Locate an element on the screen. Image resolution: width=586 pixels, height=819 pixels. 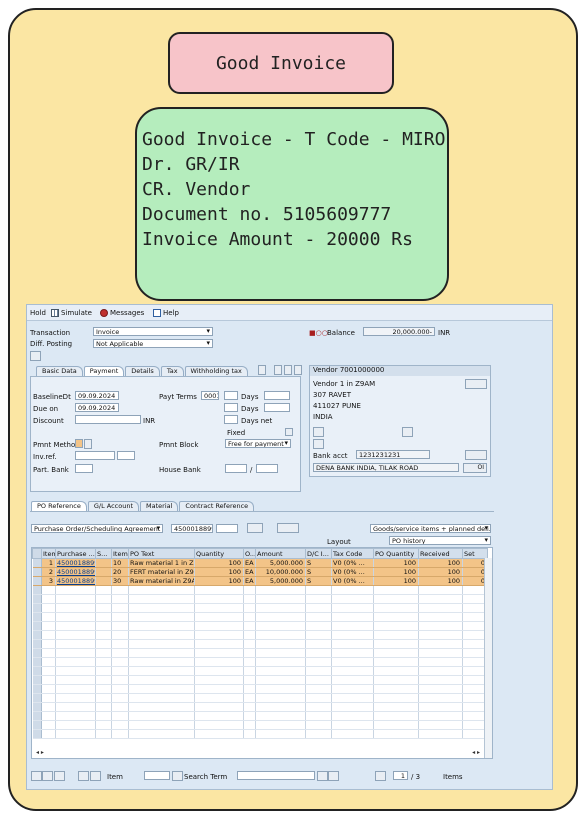
tab-tax: Tax is located at coordinates (172, 371).